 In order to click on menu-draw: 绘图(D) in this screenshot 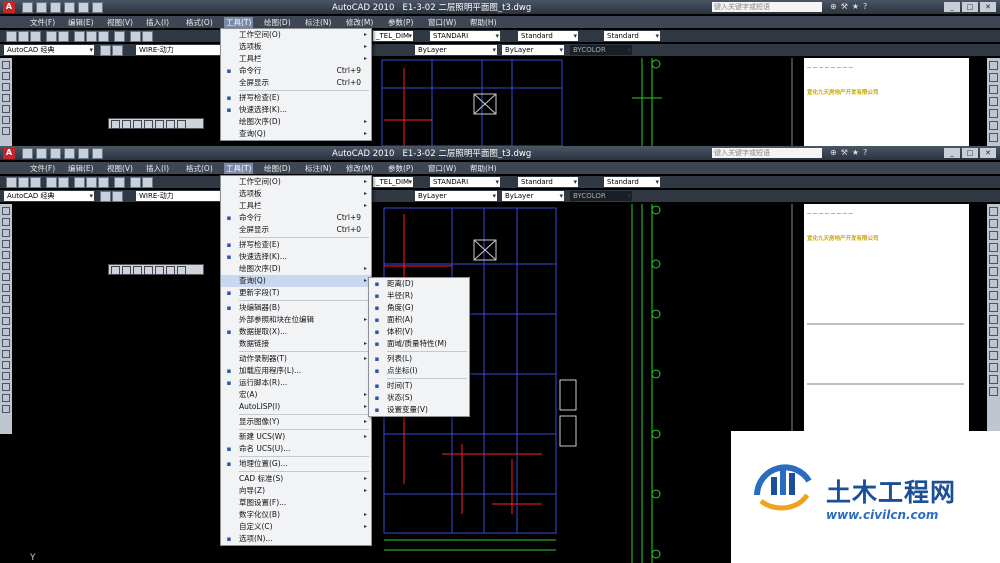, I will do `click(277, 22)`.